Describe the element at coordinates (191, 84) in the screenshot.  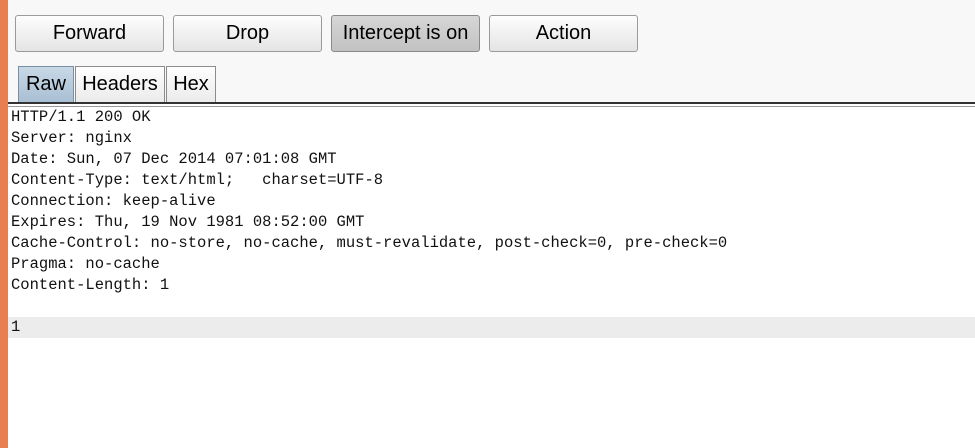
I see `tab-hex: Hex` at that location.